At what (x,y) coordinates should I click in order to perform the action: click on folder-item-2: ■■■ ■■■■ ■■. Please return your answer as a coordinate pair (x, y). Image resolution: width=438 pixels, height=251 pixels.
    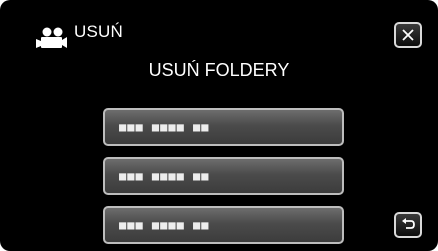
    Looking at the image, I should click on (223, 176).